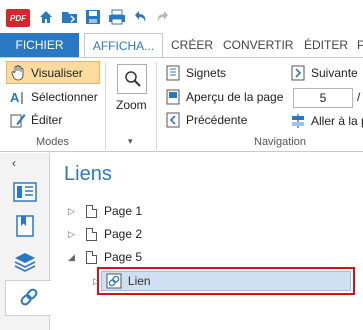 The height and width of the screenshot is (330, 363). What do you see at coordinates (73, 257) in the screenshot?
I see `collapse-arrow-icon: ◢` at bounding box center [73, 257].